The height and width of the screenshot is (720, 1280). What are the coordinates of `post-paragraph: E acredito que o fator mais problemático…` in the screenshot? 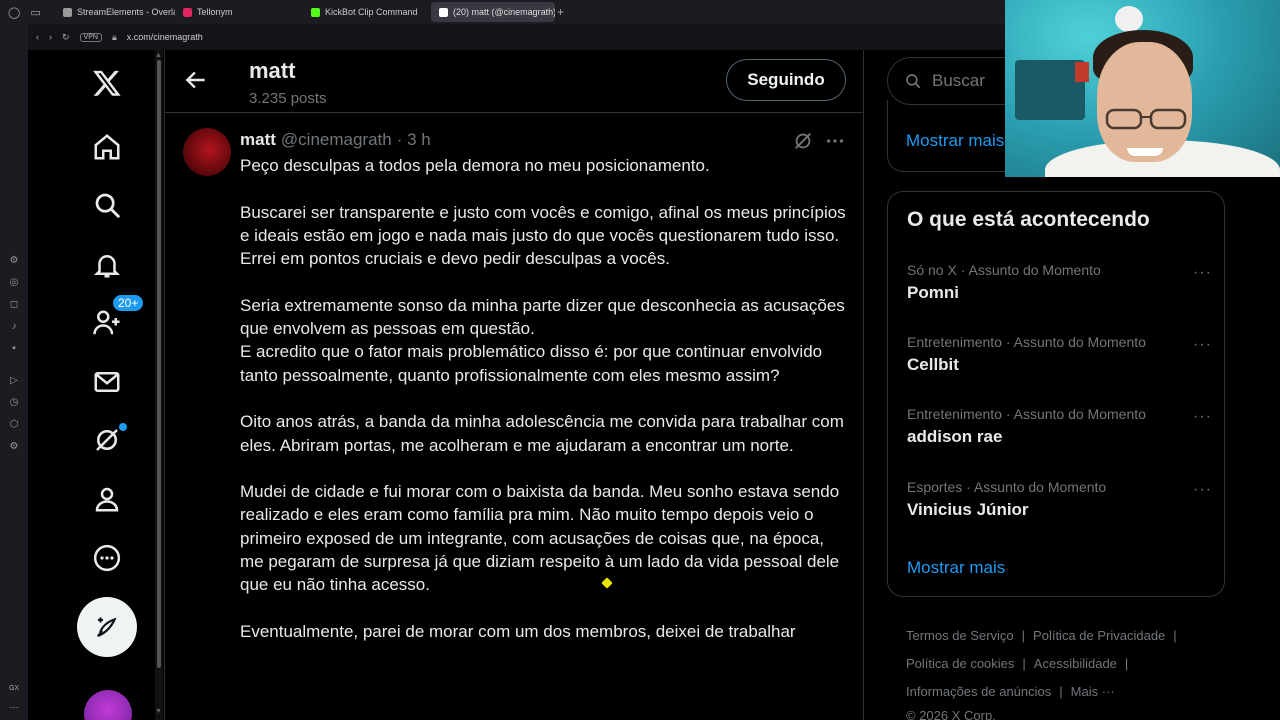 It's located at (531, 363).